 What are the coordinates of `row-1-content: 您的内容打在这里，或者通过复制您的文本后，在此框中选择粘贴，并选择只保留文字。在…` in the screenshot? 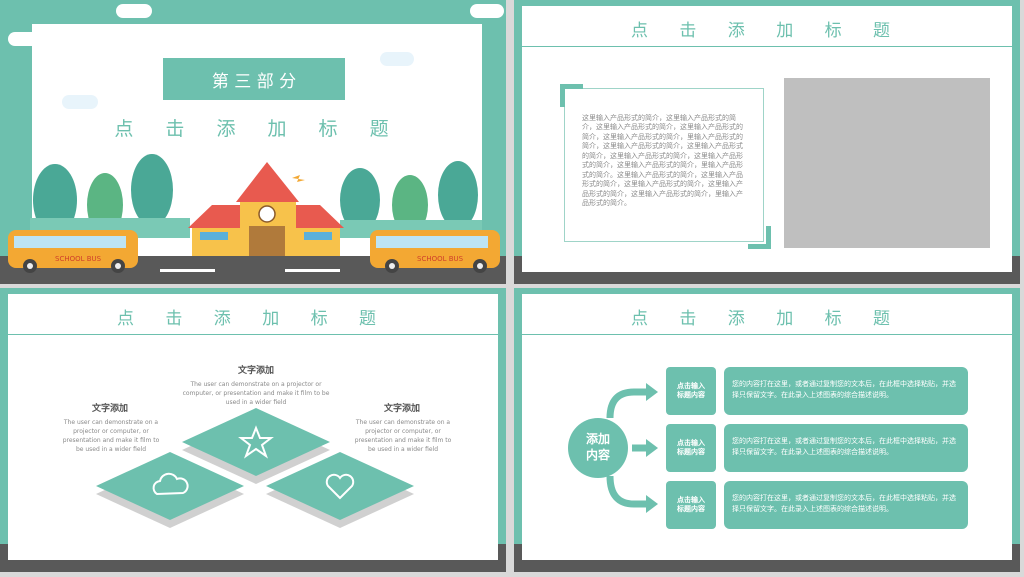 It's located at (846, 391).